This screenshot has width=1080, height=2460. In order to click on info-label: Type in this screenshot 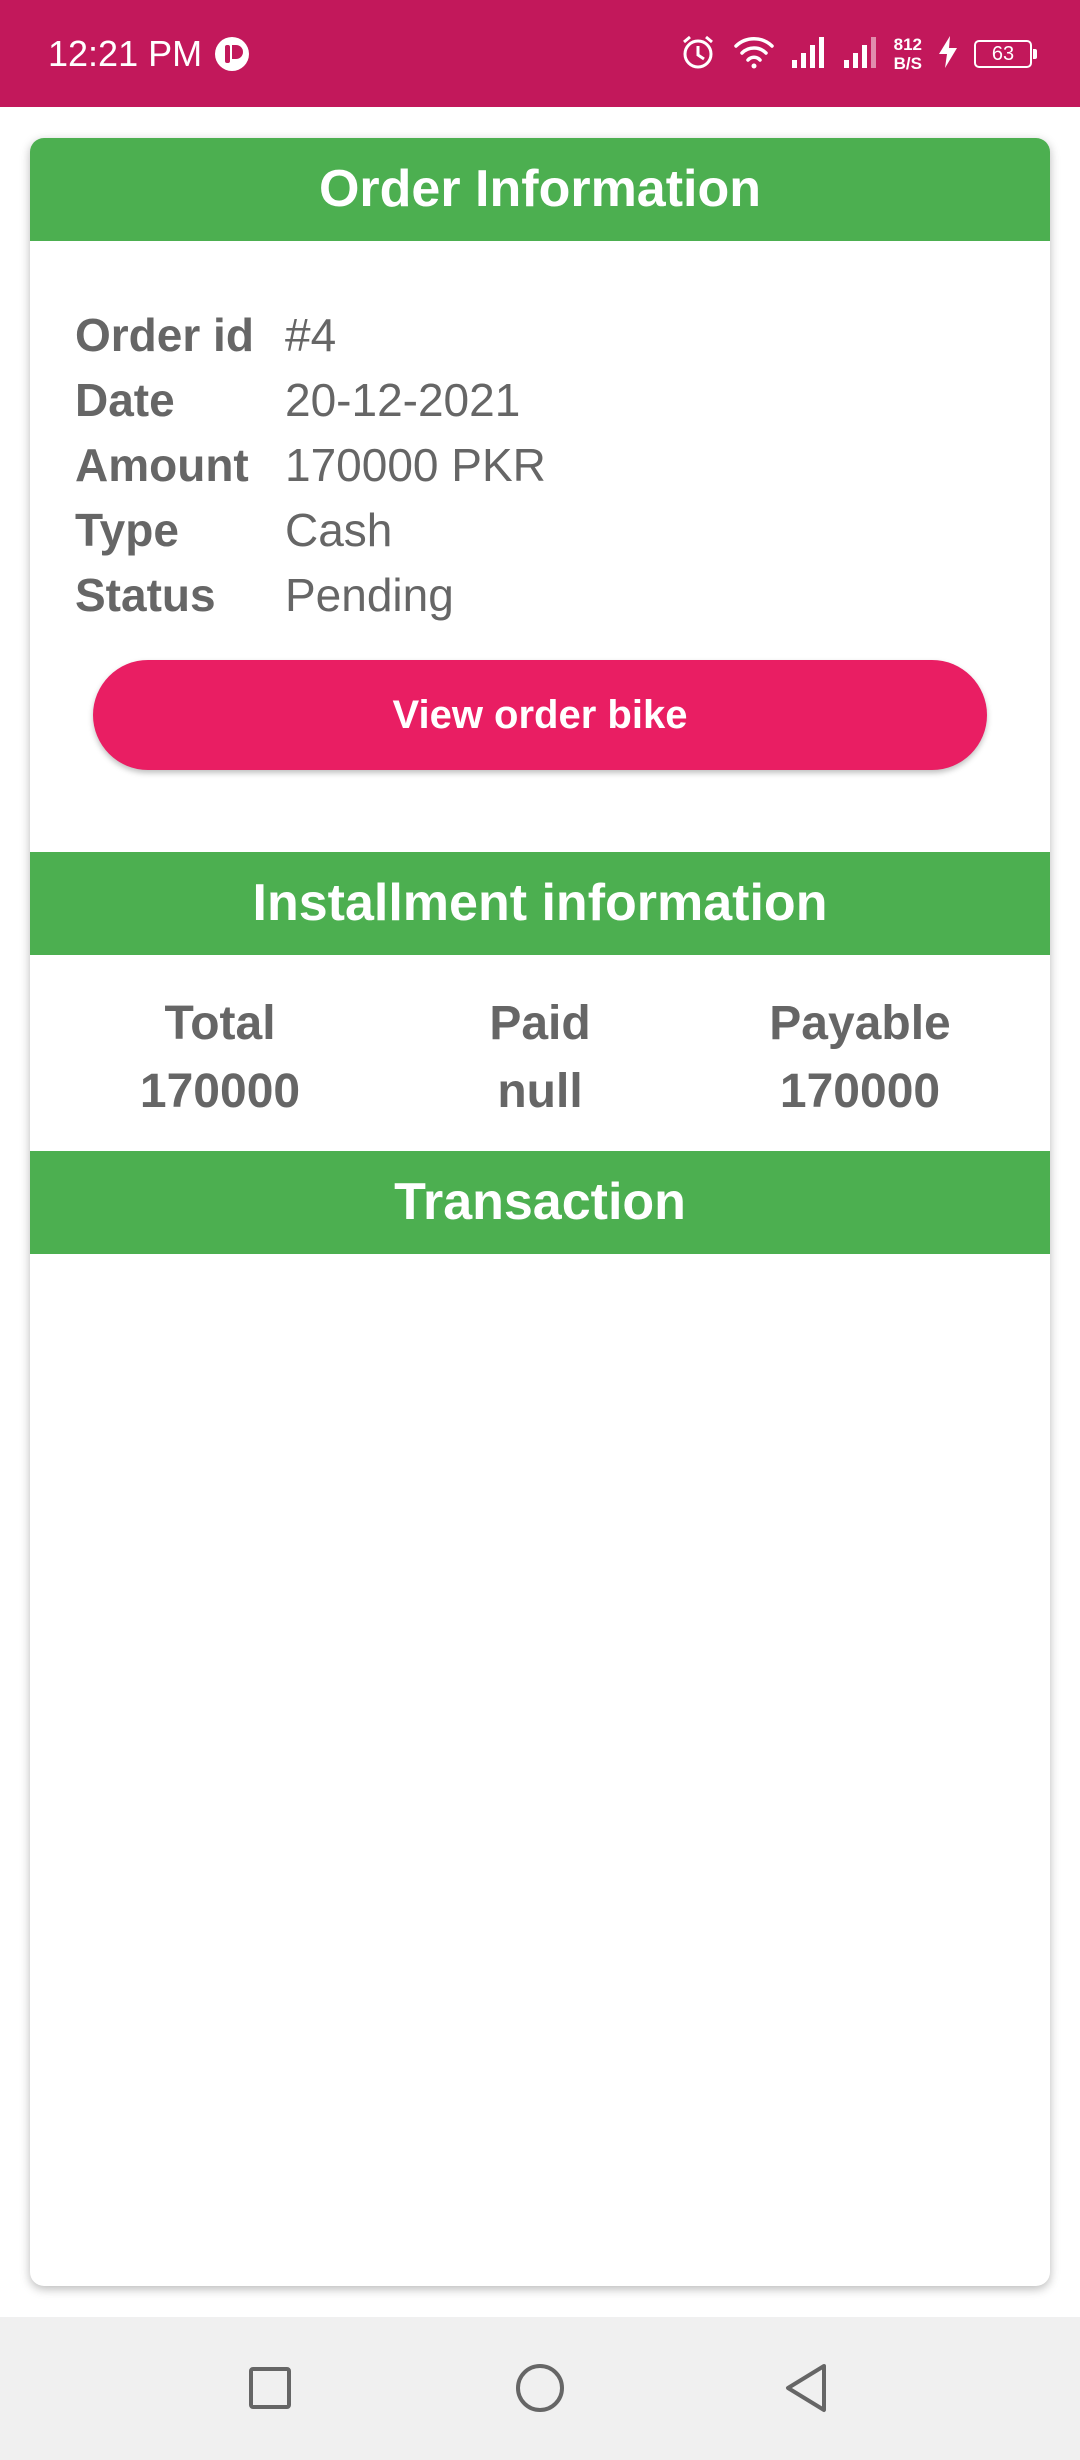, I will do `click(127, 530)`.